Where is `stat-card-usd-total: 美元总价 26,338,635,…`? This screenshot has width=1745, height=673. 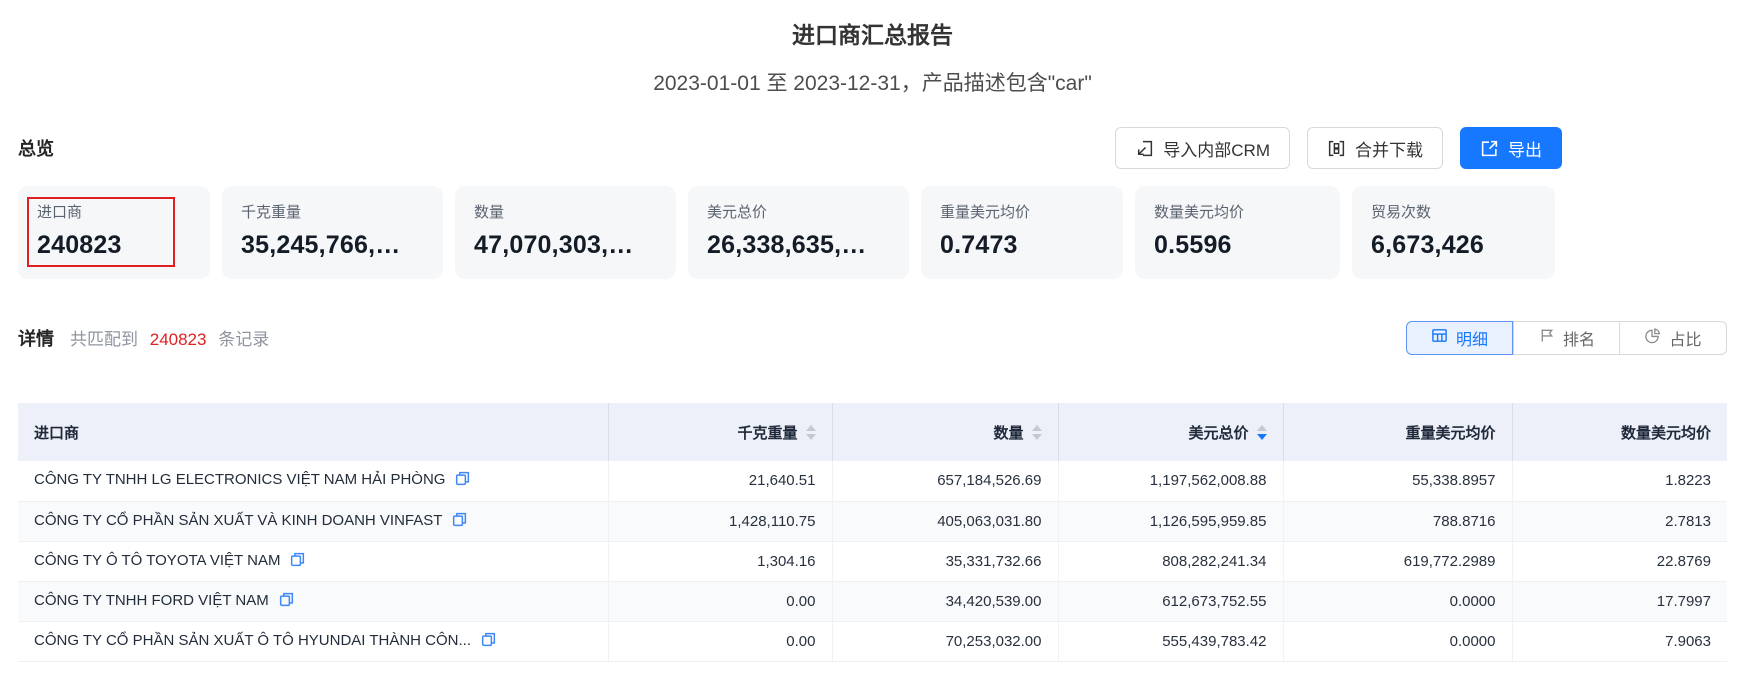 stat-card-usd-total: 美元总价 26,338,635,… is located at coordinates (798, 232).